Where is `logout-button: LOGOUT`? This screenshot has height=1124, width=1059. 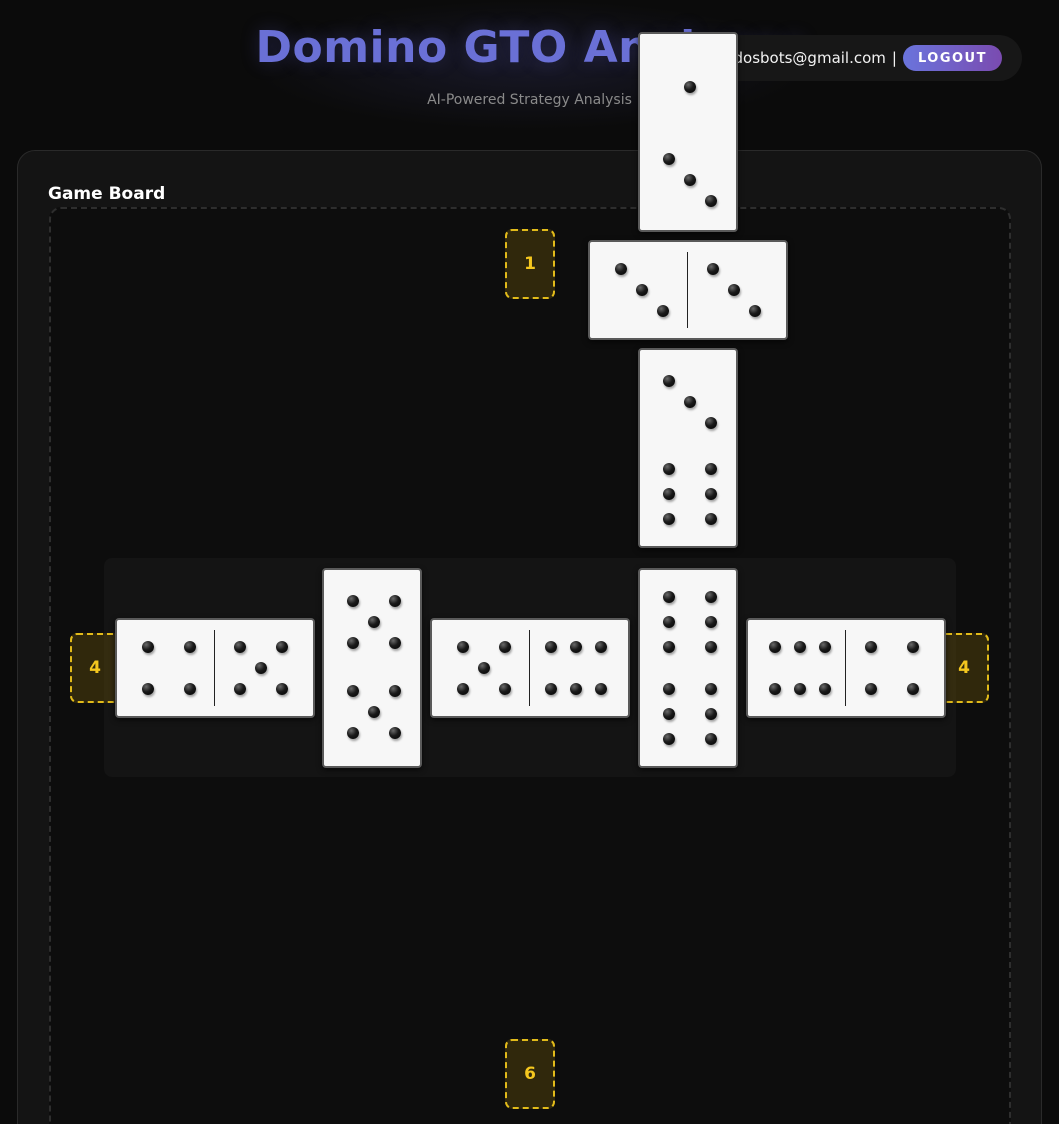 logout-button: LOGOUT is located at coordinates (952, 58).